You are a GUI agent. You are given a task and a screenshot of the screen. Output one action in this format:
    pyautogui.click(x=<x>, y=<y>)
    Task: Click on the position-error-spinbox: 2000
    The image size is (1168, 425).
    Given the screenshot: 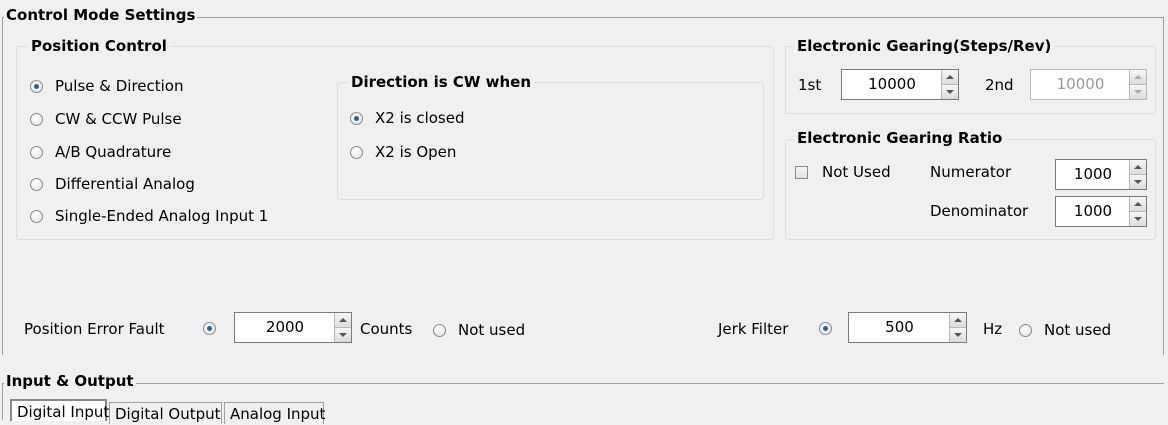 What is the action you would take?
    pyautogui.click(x=293, y=327)
    